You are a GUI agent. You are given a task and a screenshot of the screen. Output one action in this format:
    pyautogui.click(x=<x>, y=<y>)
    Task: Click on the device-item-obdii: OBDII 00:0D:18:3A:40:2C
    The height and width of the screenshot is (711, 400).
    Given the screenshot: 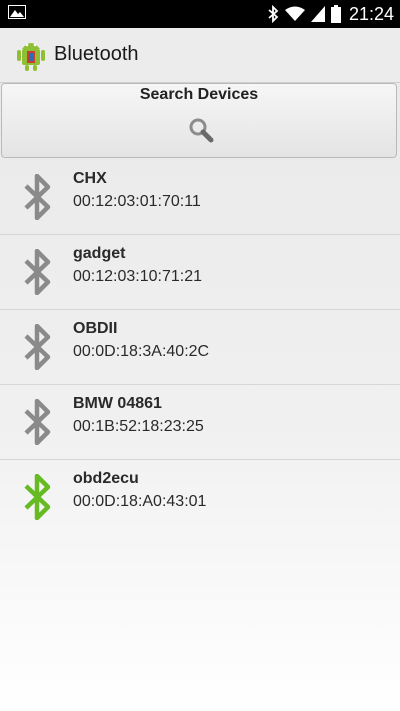 What is the action you would take?
    pyautogui.click(x=200, y=347)
    